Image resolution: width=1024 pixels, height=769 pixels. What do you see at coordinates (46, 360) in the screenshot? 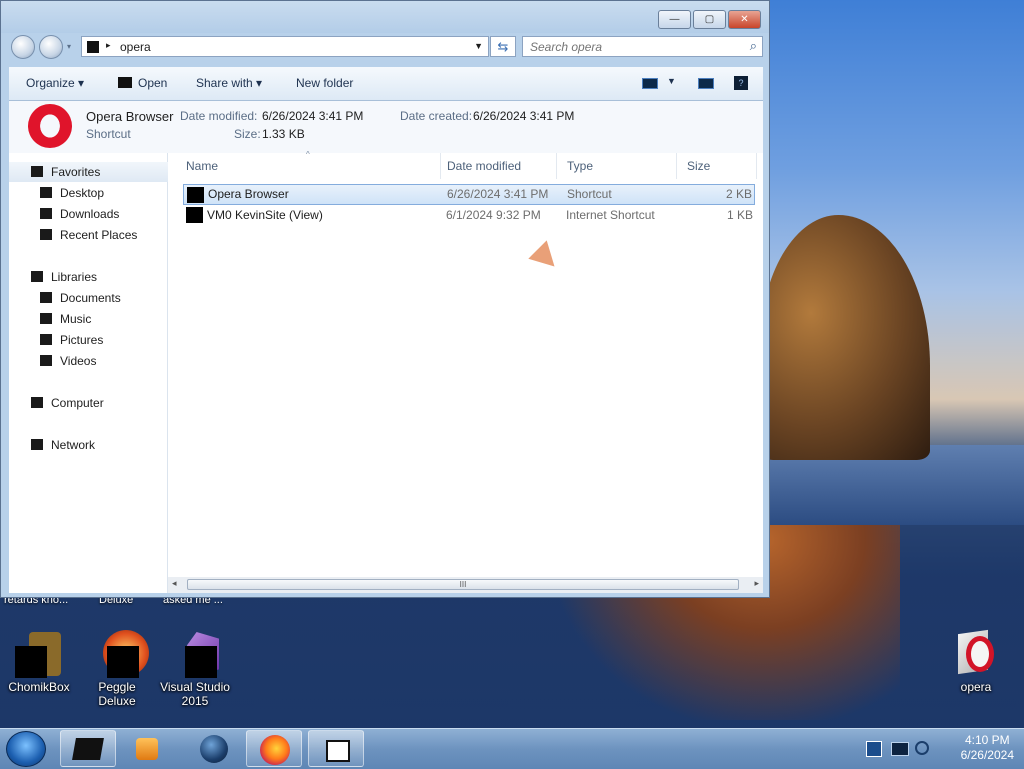
I see `videos-icon` at bounding box center [46, 360].